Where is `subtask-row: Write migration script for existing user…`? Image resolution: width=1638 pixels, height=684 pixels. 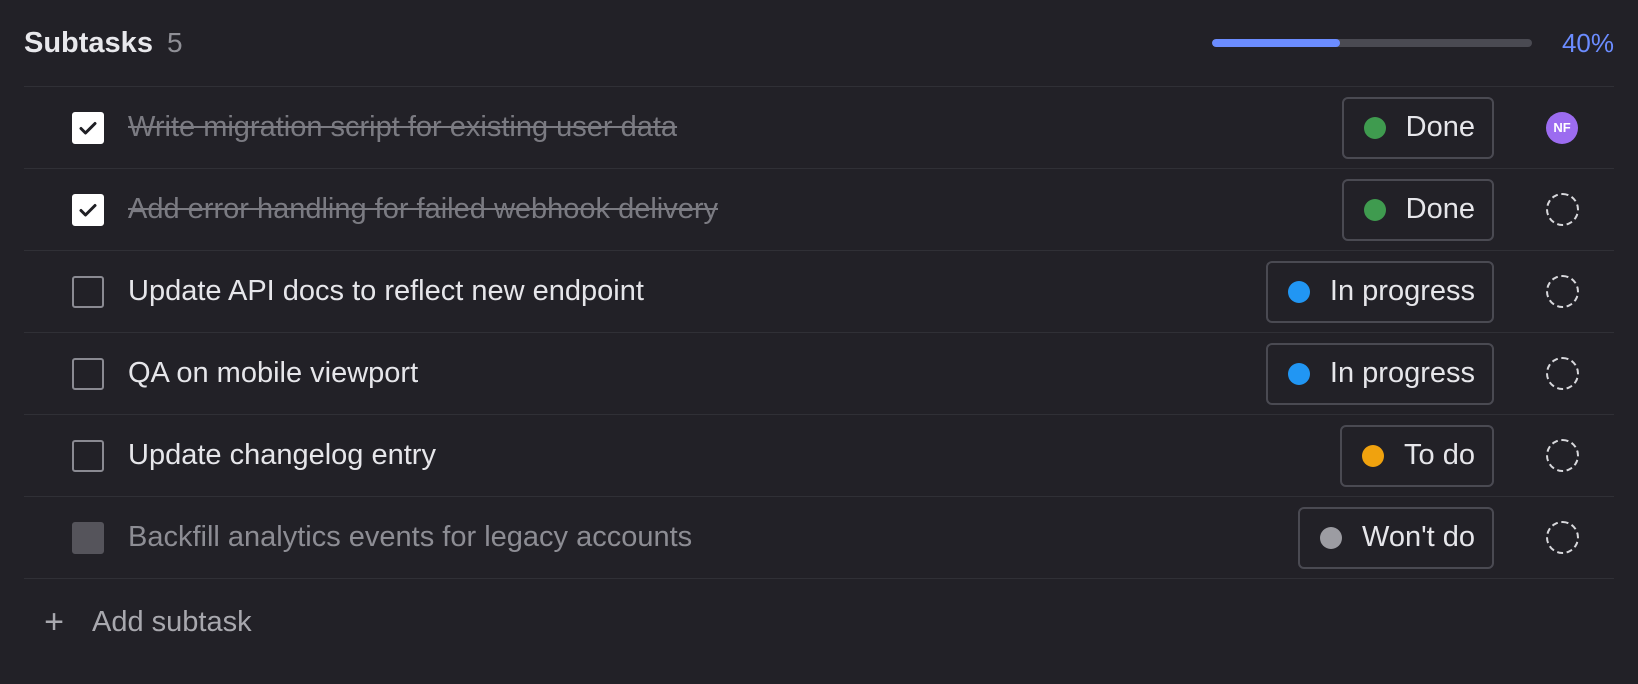
subtask-row: Write migration script for existing user… is located at coordinates (819, 128).